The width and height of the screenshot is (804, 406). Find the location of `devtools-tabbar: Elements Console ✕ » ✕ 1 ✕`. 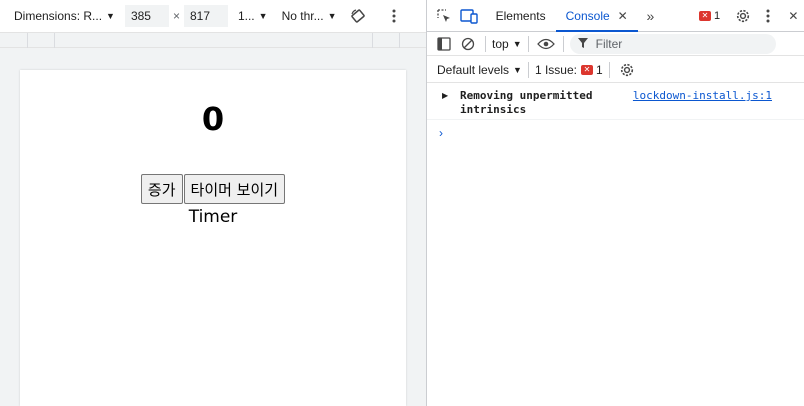

devtools-tabbar: Elements Console ✕ » ✕ 1 ✕ is located at coordinates (615, 16).